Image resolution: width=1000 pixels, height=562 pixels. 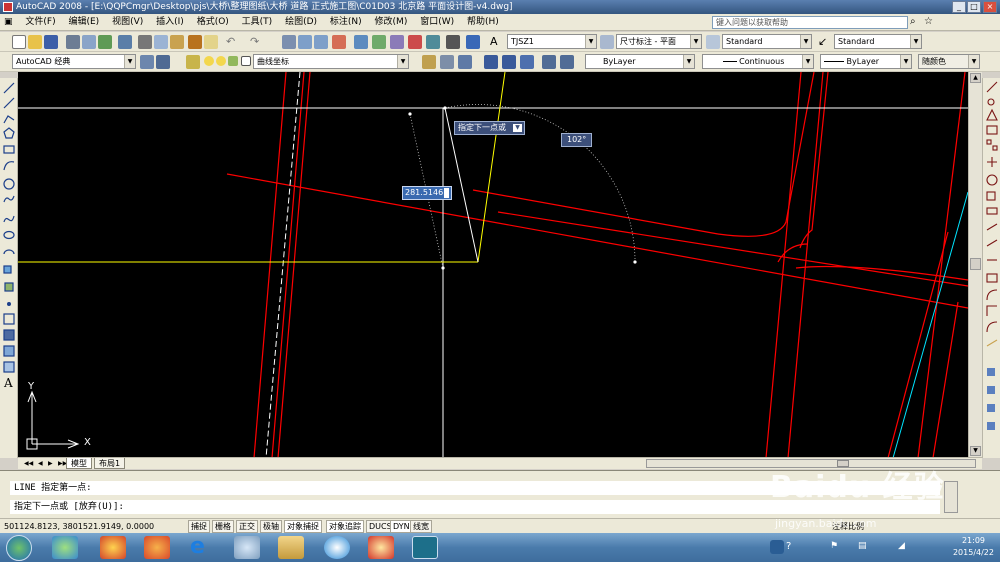 I want to click on region-icon, so click(x=9, y=351).